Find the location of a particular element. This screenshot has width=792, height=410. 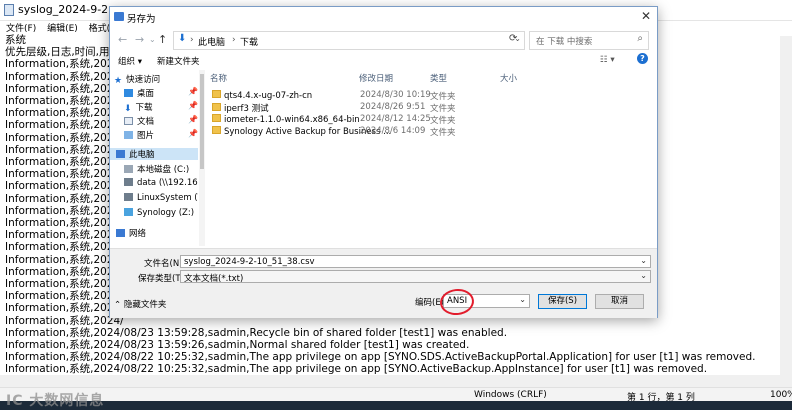

network-drive-icon is located at coordinates (128, 182).